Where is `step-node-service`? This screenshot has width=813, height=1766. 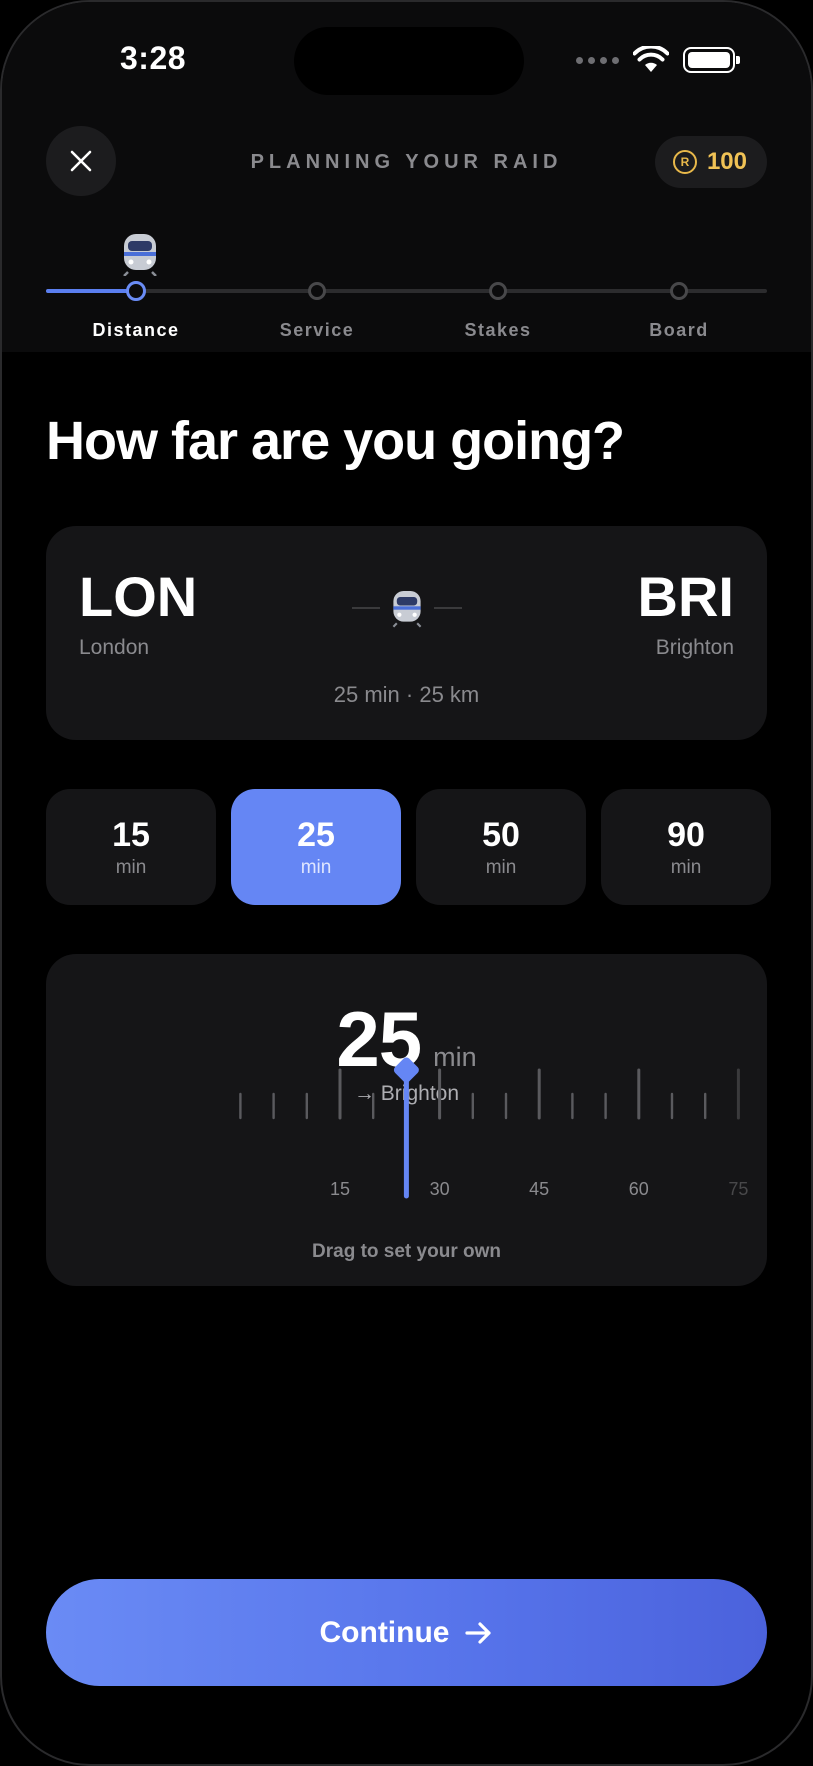 step-node-service is located at coordinates (317, 291).